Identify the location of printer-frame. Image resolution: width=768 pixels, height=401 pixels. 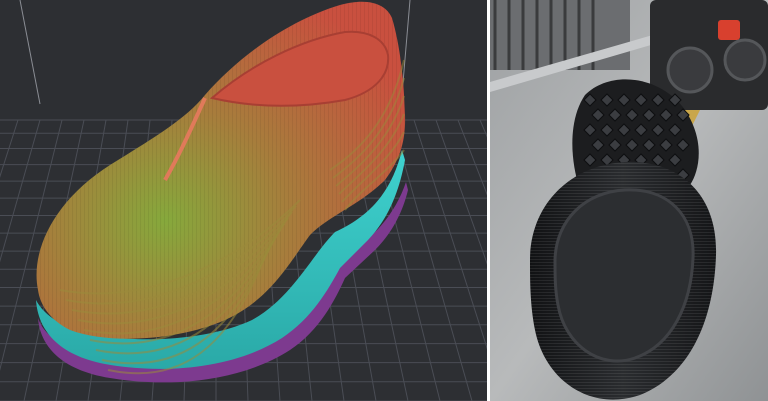
(560, 35).